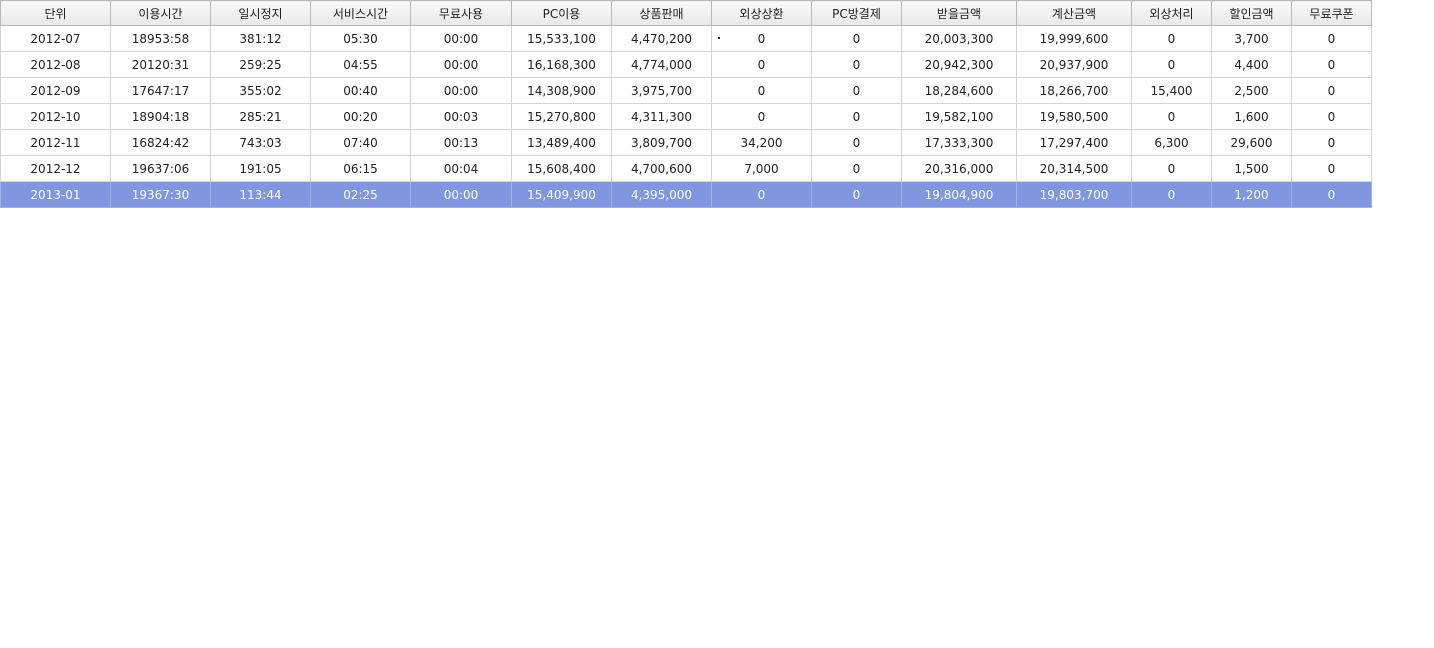  Describe the element at coordinates (959, 116) in the screenshot. I see `table-cell: 19,582,100` at that location.